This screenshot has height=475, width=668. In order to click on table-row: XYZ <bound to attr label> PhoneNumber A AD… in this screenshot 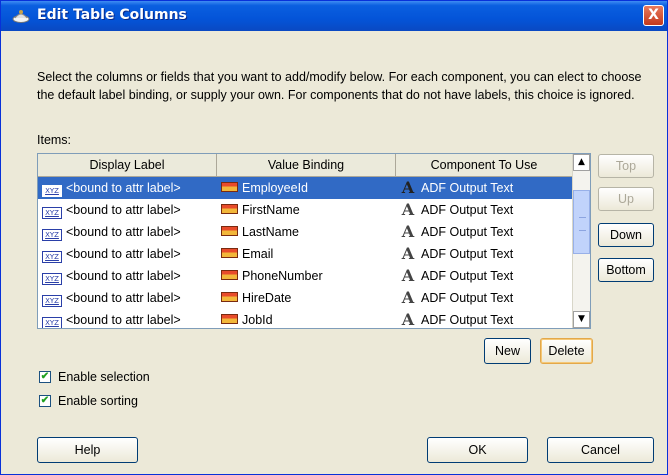, I will do `click(305, 276)`.